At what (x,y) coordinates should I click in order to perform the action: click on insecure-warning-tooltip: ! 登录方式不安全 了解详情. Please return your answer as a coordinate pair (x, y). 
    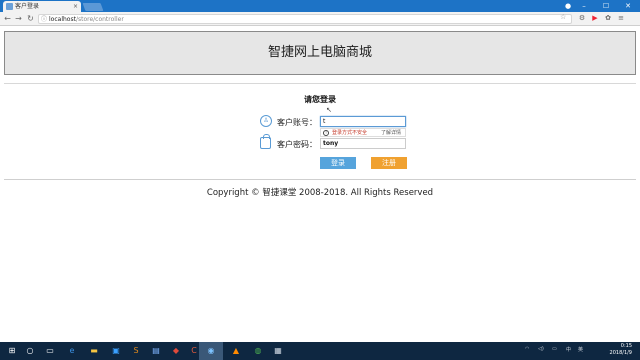
    Looking at the image, I should click on (363, 132).